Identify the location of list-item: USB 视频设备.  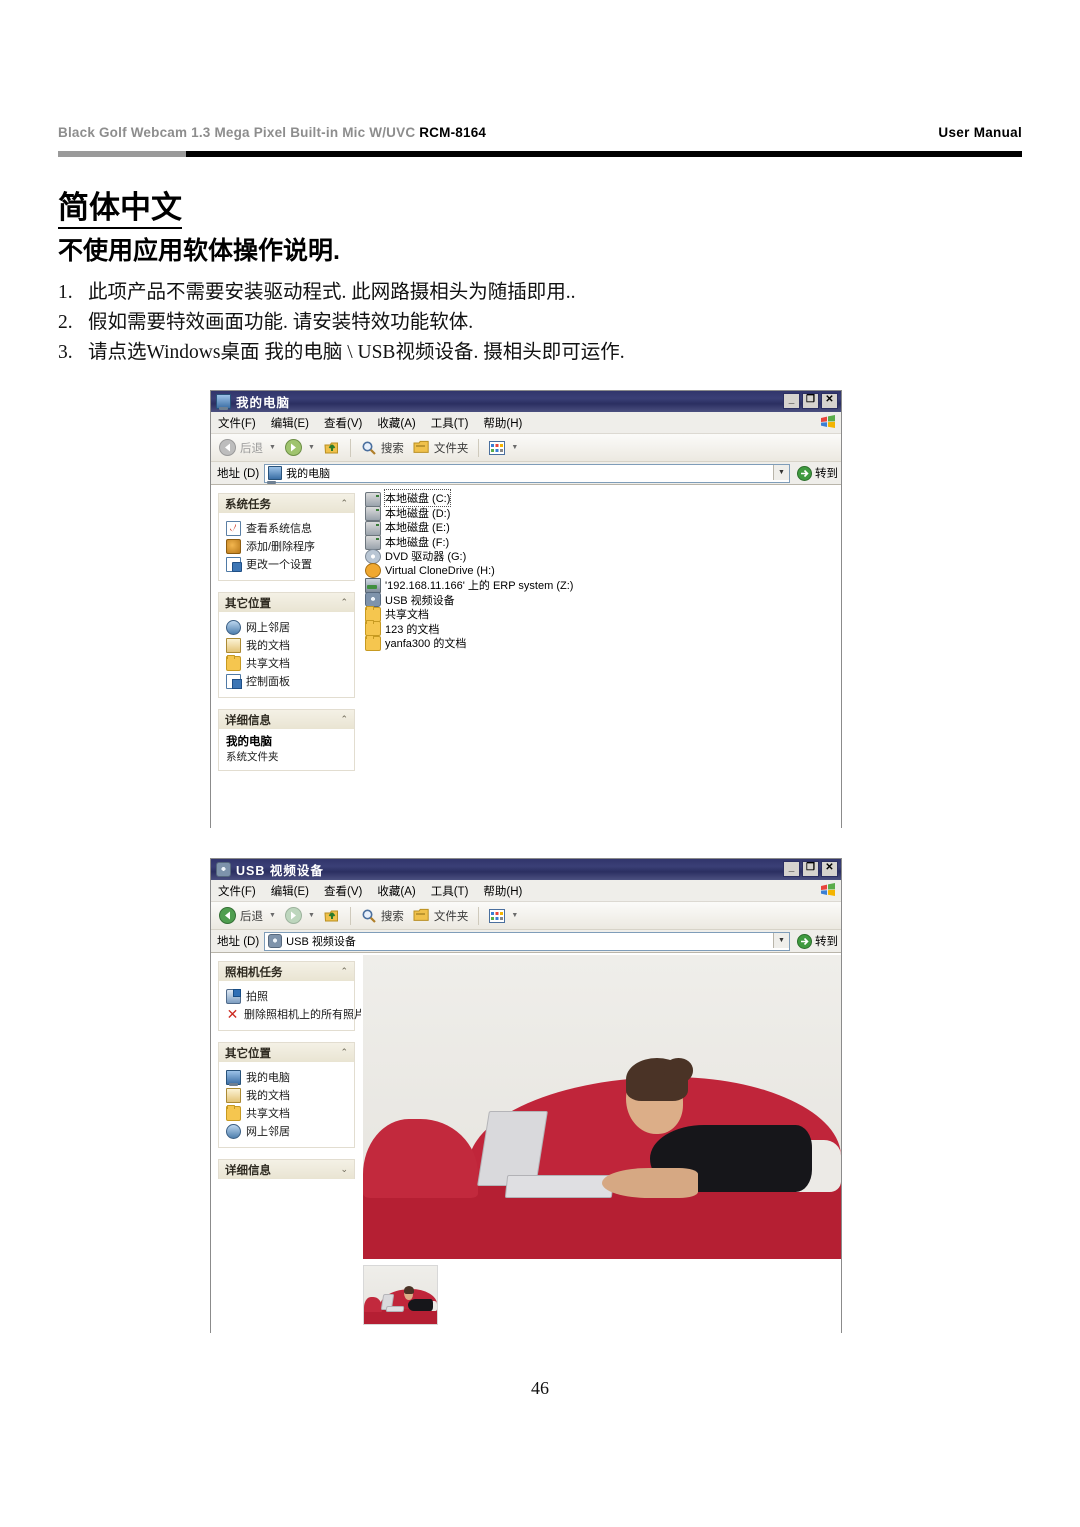
(603, 600).